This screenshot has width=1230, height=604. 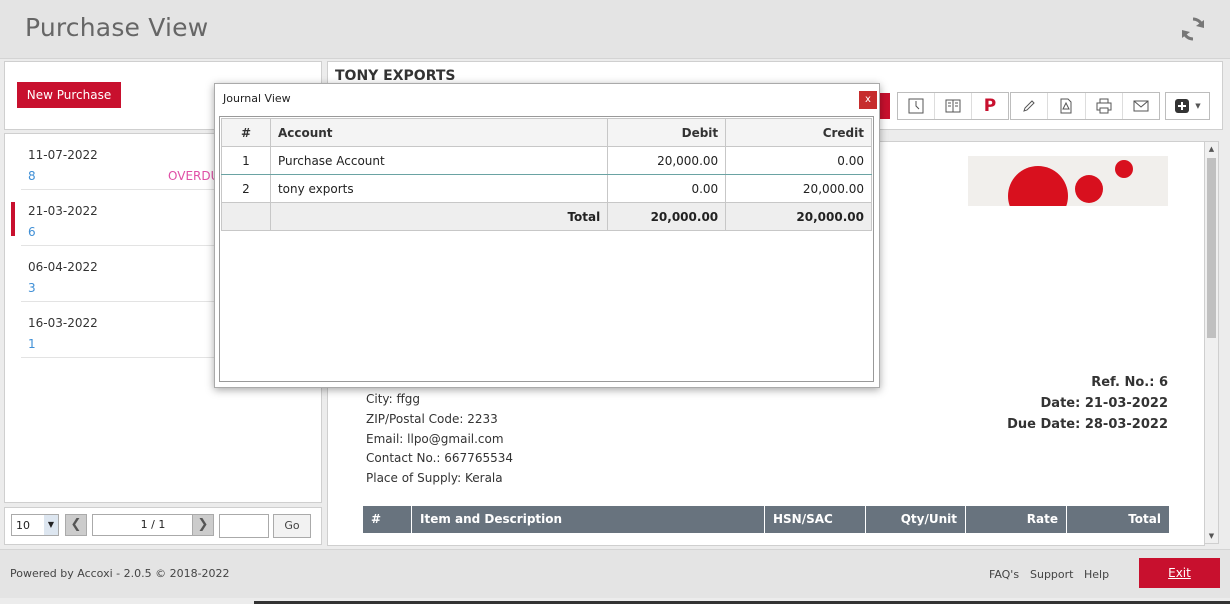 I want to click on exit-button: Exit, so click(x=1179, y=573).